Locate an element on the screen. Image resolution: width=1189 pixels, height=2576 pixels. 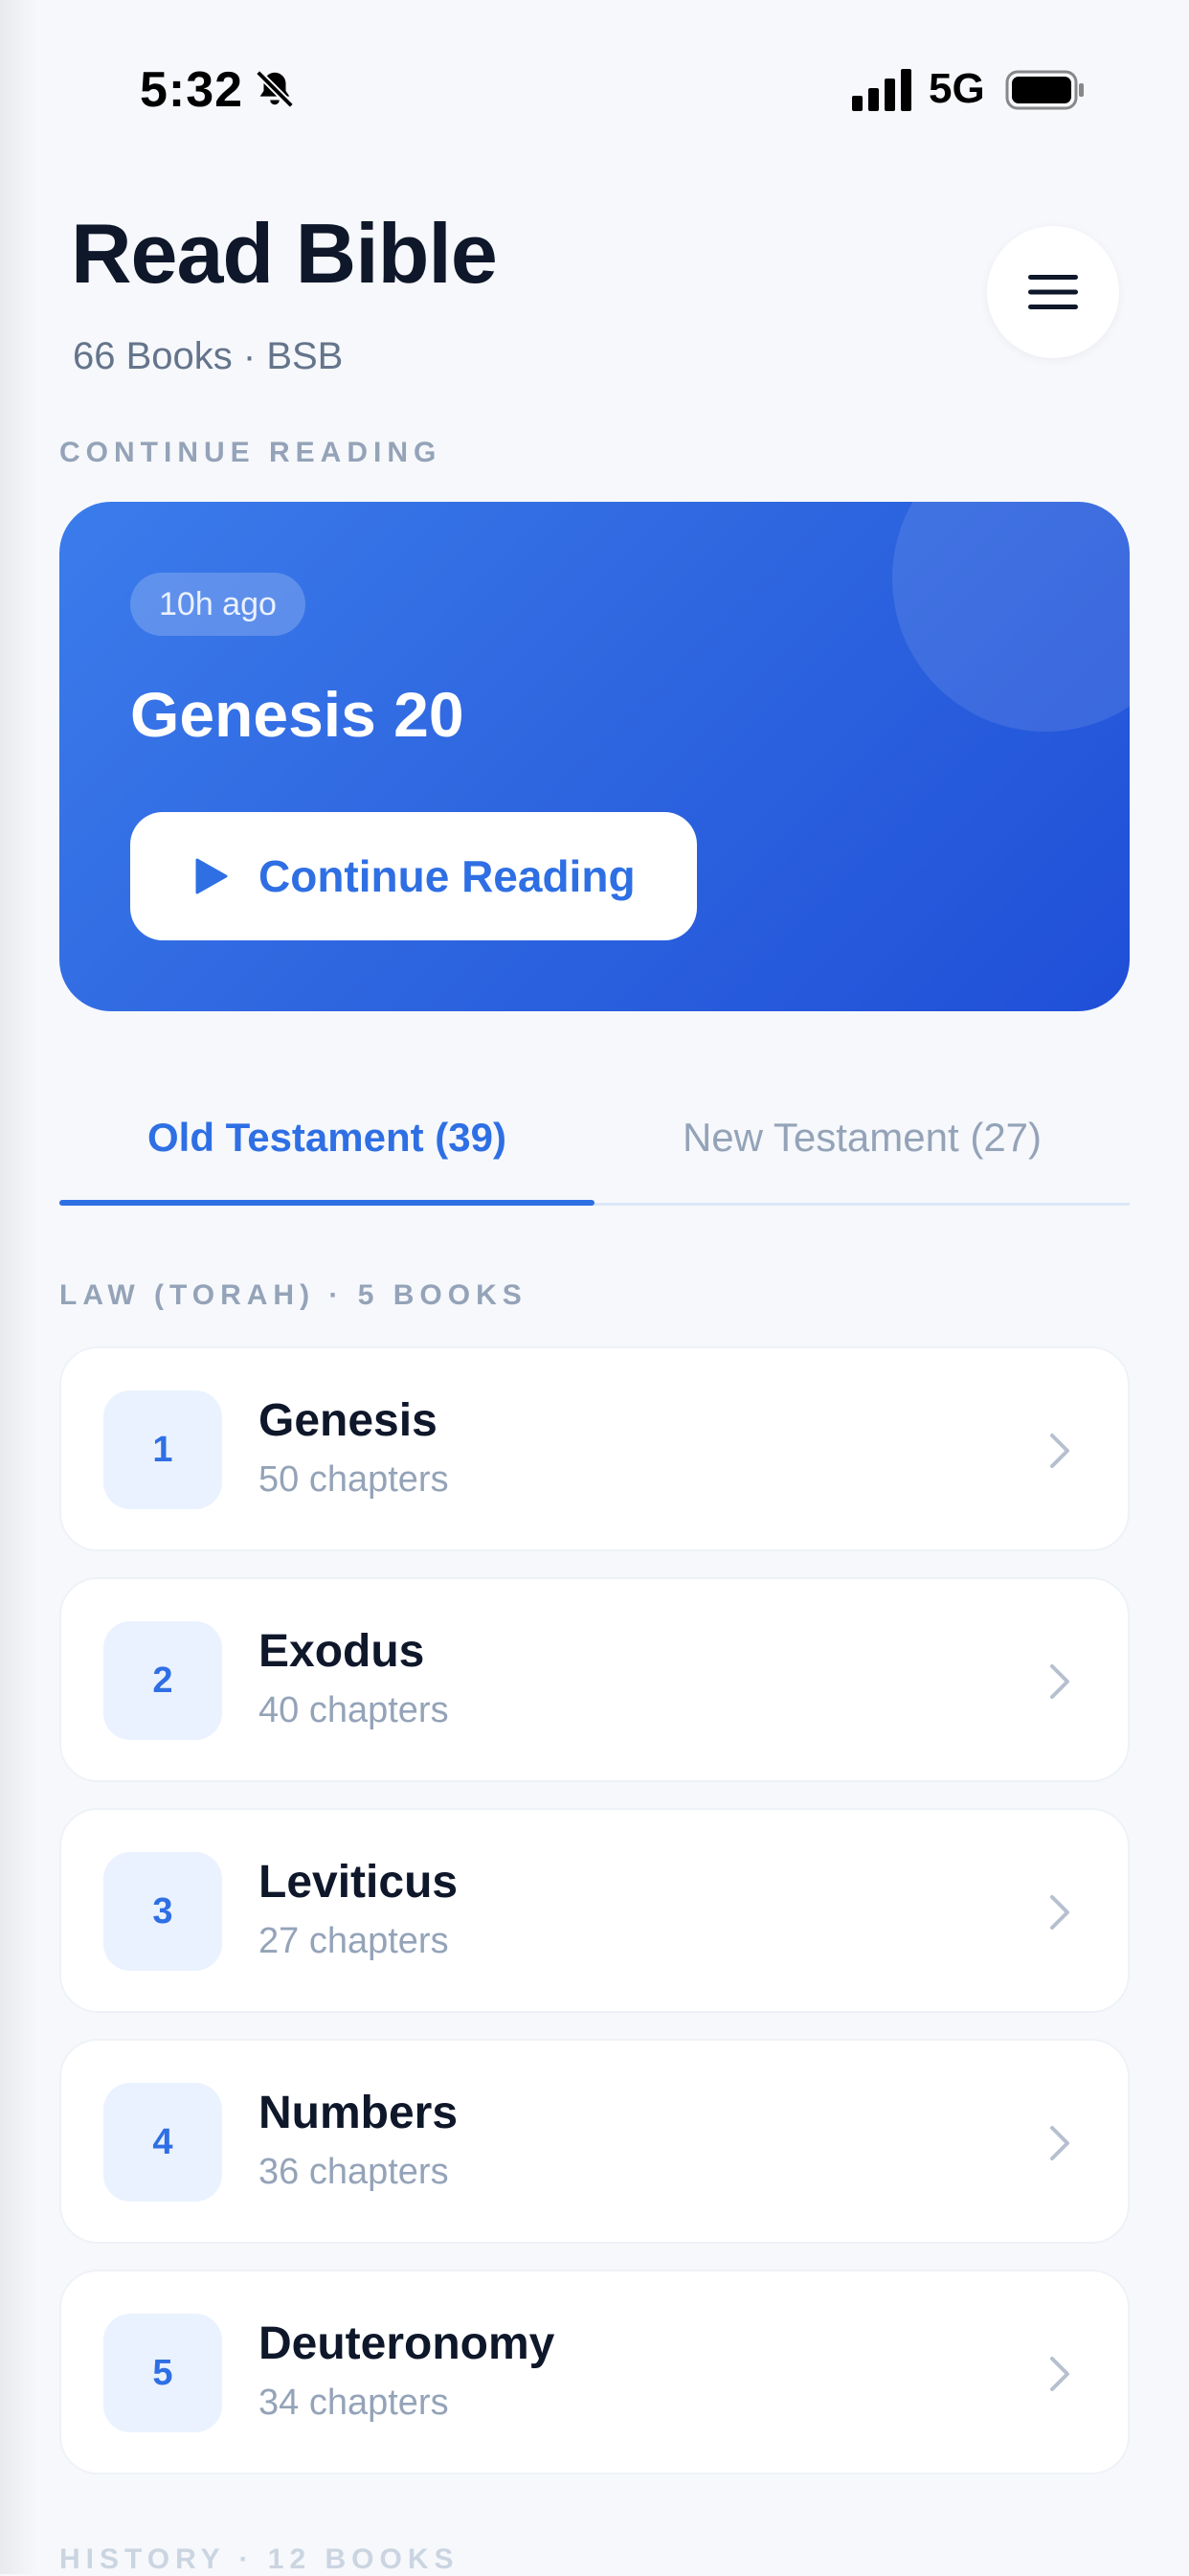
section-label-history: HISTORY · 12 BOOKS is located at coordinates (259, 2559).